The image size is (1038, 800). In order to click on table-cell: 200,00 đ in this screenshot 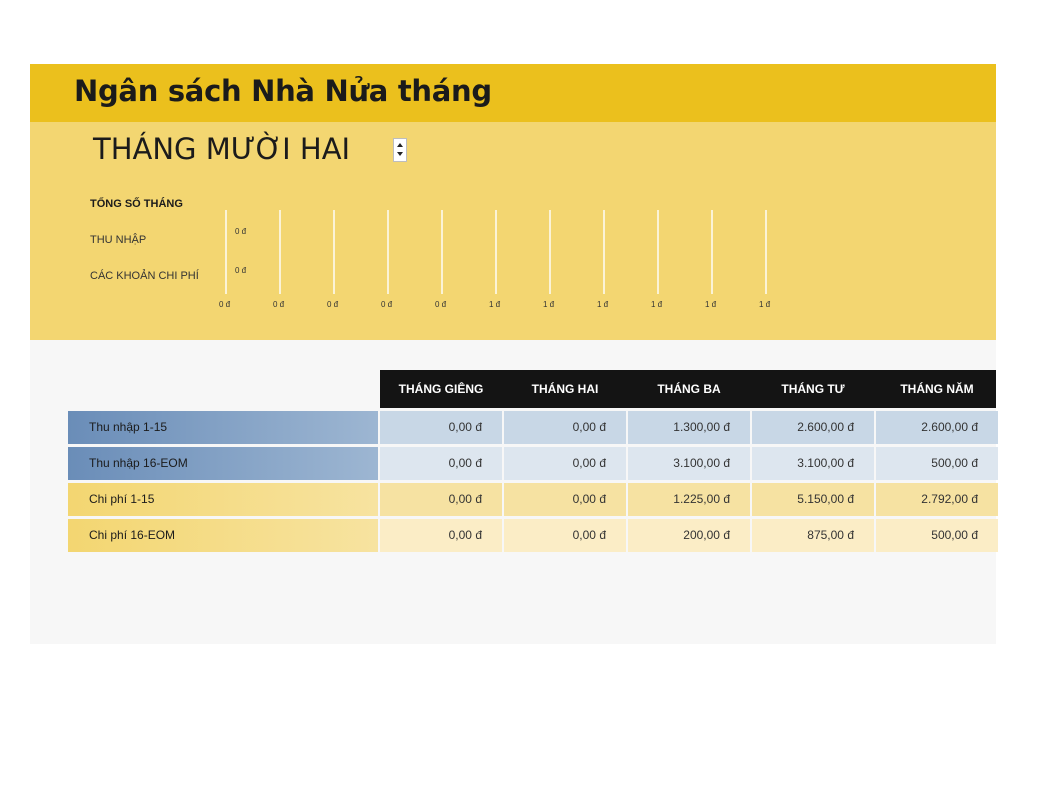, I will do `click(689, 535)`.